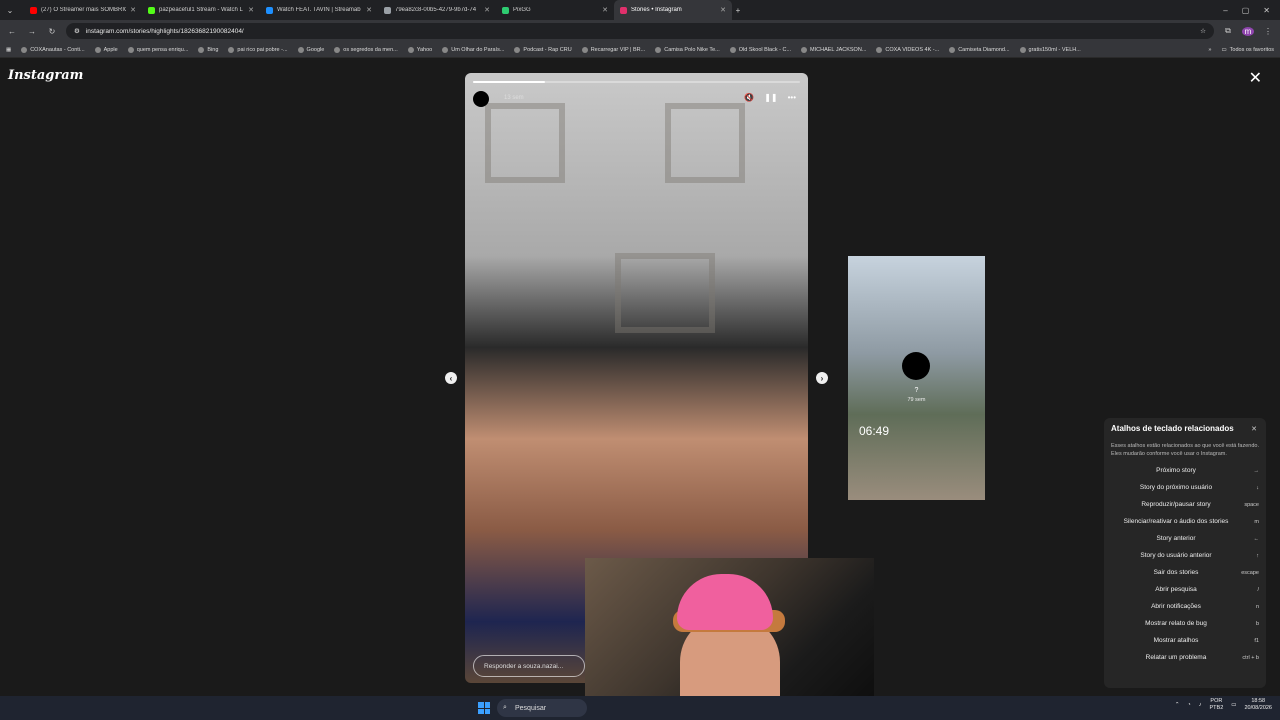 This screenshot has width=1280, height=720. What do you see at coordinates (10, 10) in the screenshot?
I see `tab-list-icon: ⌄` at bounding box center [10, 10].